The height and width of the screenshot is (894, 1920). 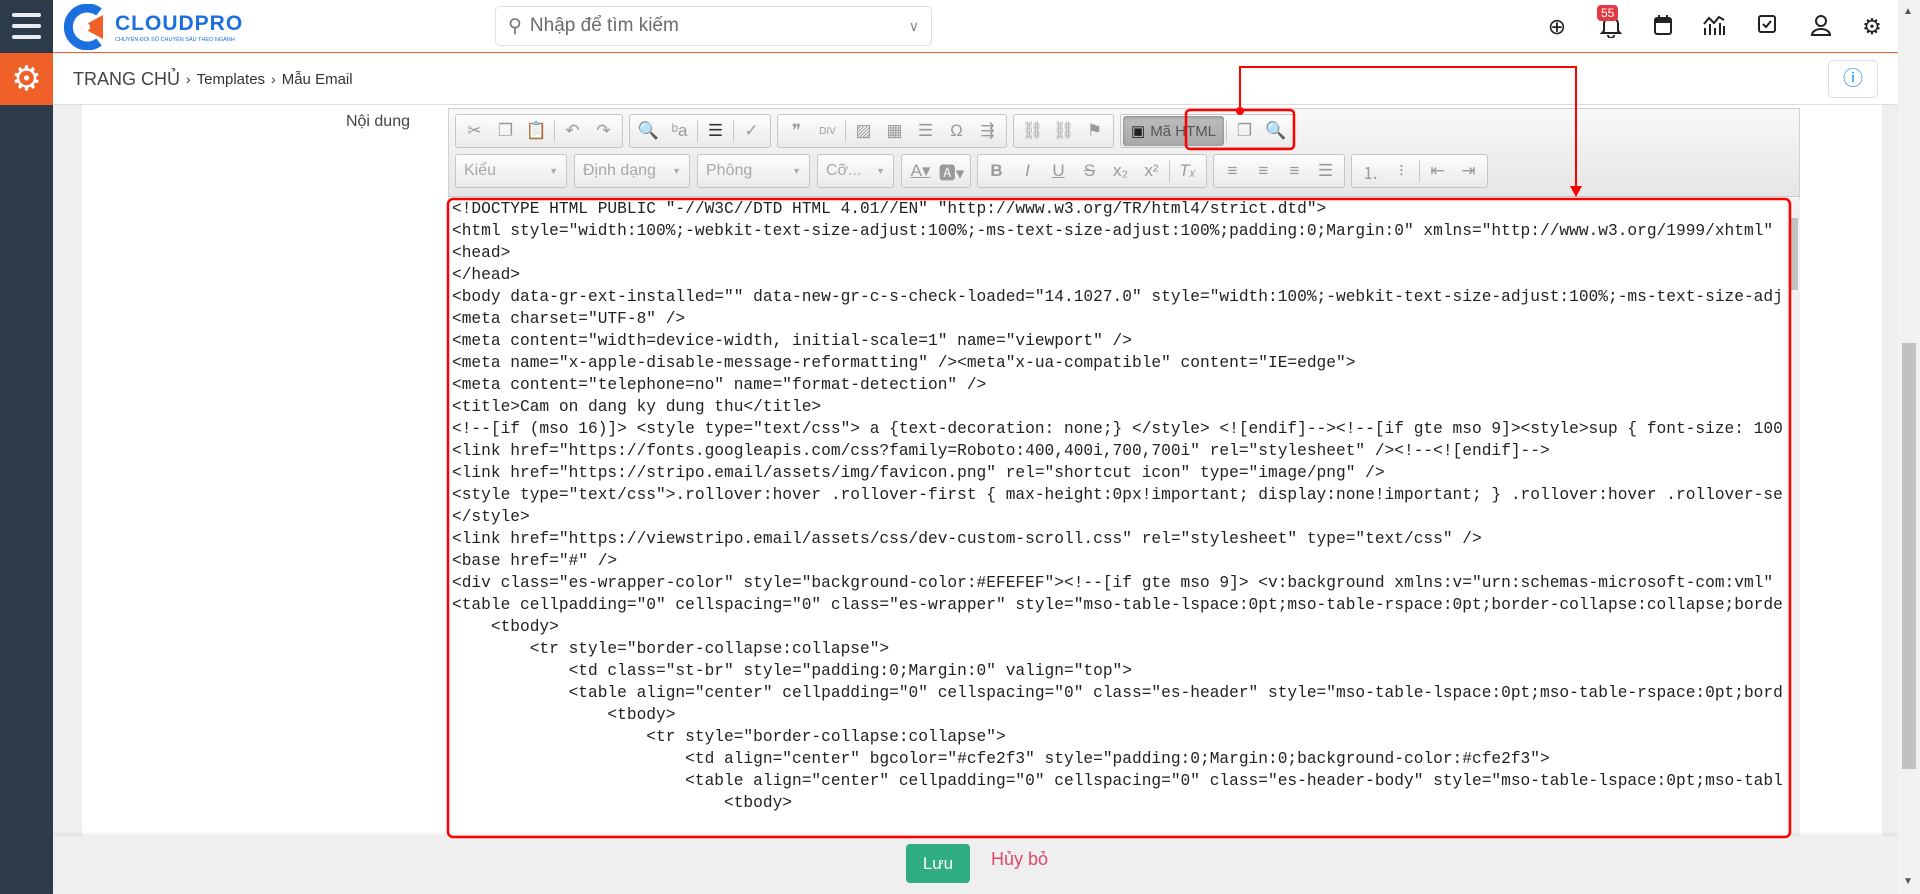 What do you see at coordinates (863, 131) in the screenshot?
I see `image-icon: ▨` at bounding box center [863, 131].